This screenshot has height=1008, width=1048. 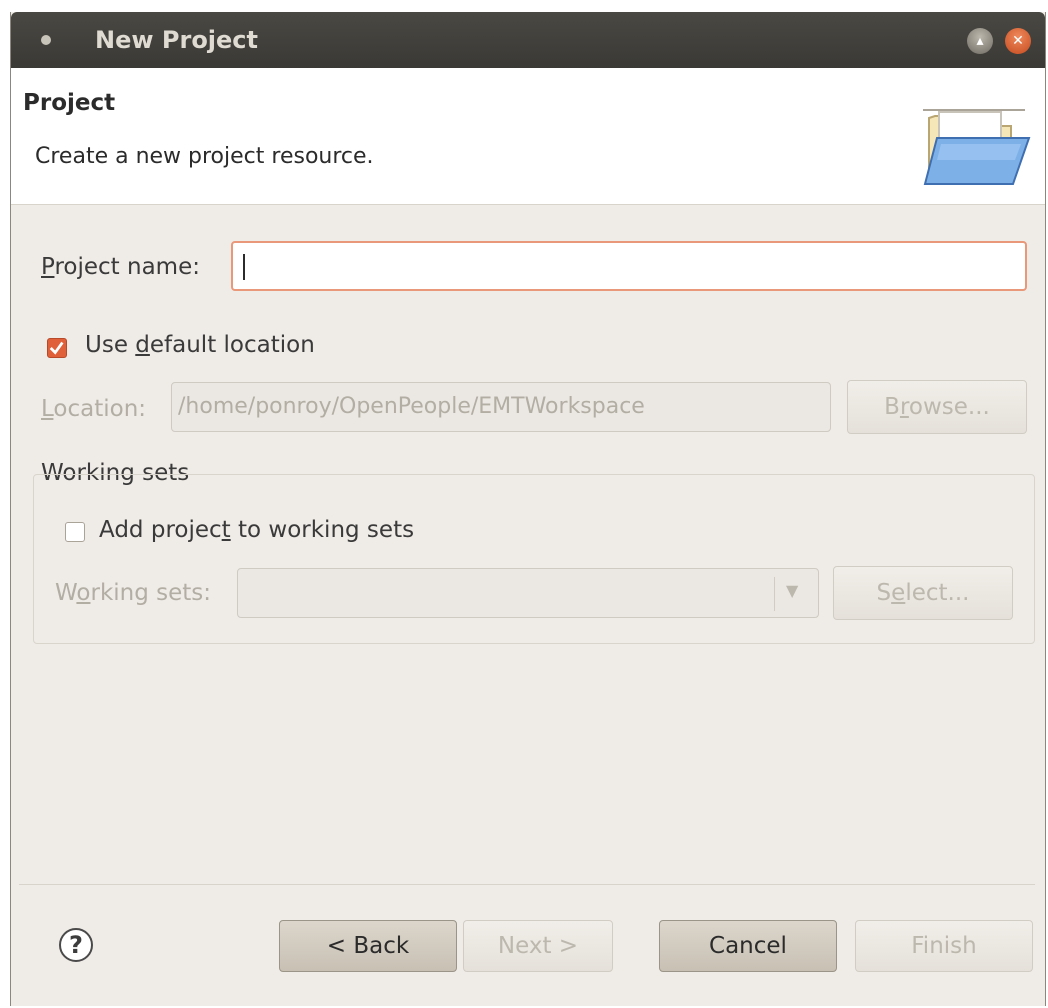 I want to click on project-name-label: Project name:, so click(x=120, y=267).